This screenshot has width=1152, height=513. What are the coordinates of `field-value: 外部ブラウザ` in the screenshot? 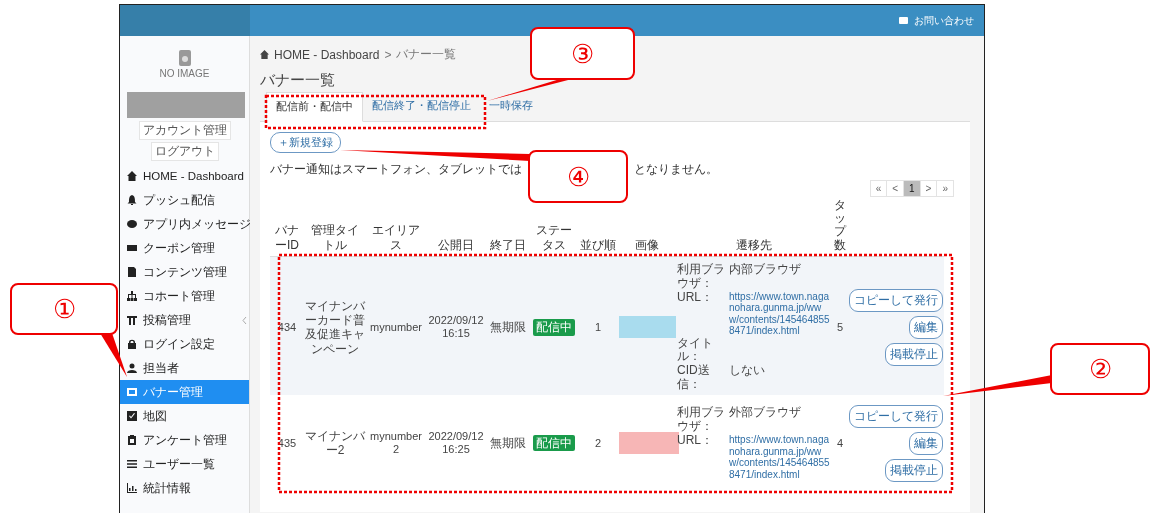 It's located at (765, 414).